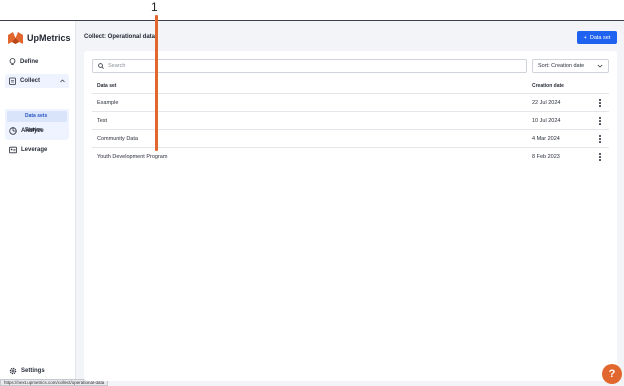 This screenshot has width=624, height=386. Describe the element at coordinates (29, 62) in the screenshot. I see `sidebar-item-label: Define` at that location.